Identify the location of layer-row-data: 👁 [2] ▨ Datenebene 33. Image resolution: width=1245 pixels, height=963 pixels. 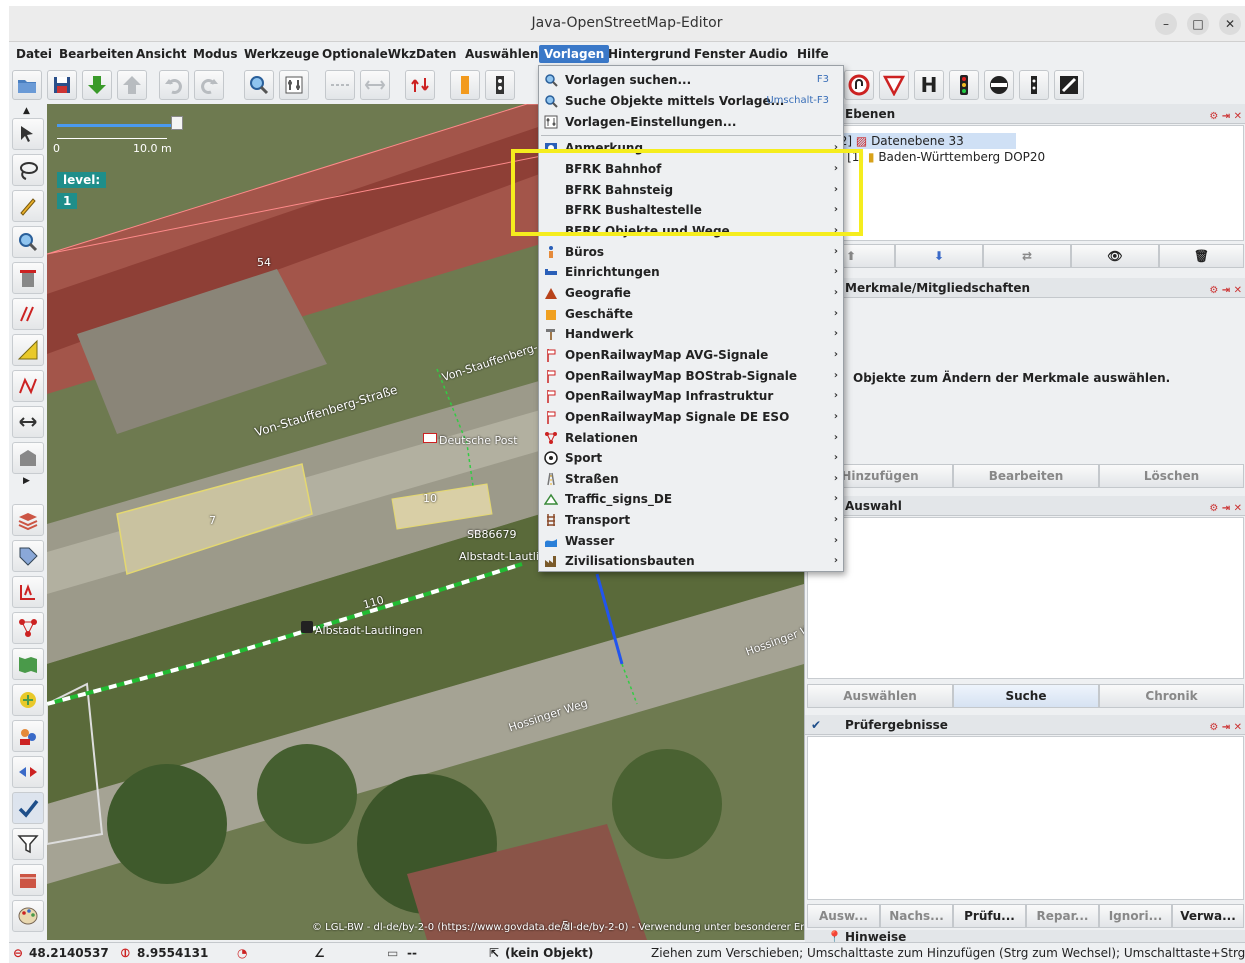
(916, 141).